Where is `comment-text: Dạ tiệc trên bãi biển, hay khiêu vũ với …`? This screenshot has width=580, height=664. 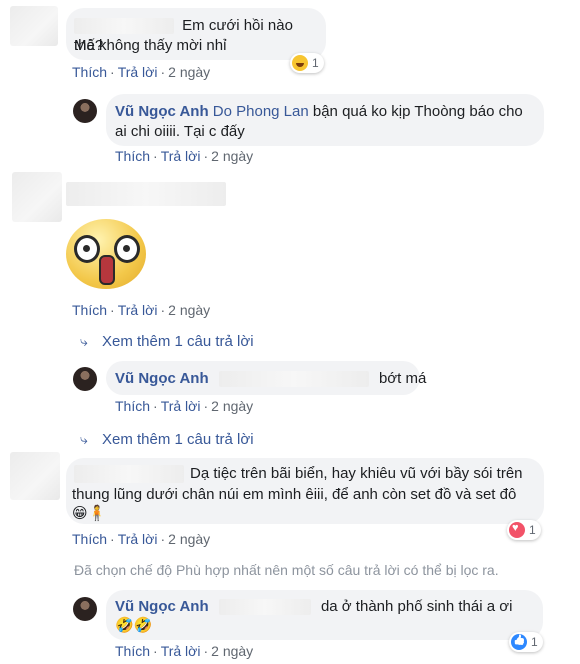
comment-text: Dạ tiệc trên bãi biển, hay khiêu vũ với … is located at coordinates (356, 473).